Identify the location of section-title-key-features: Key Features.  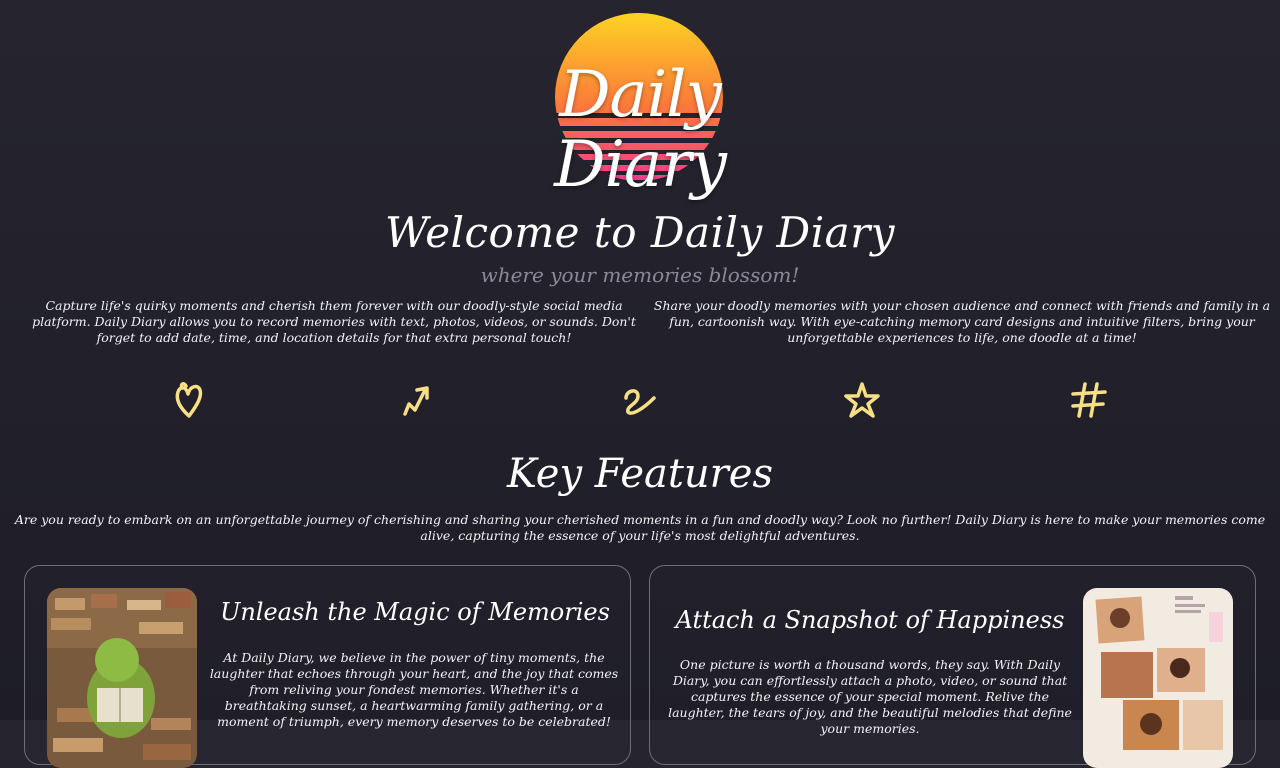
(640, 474).